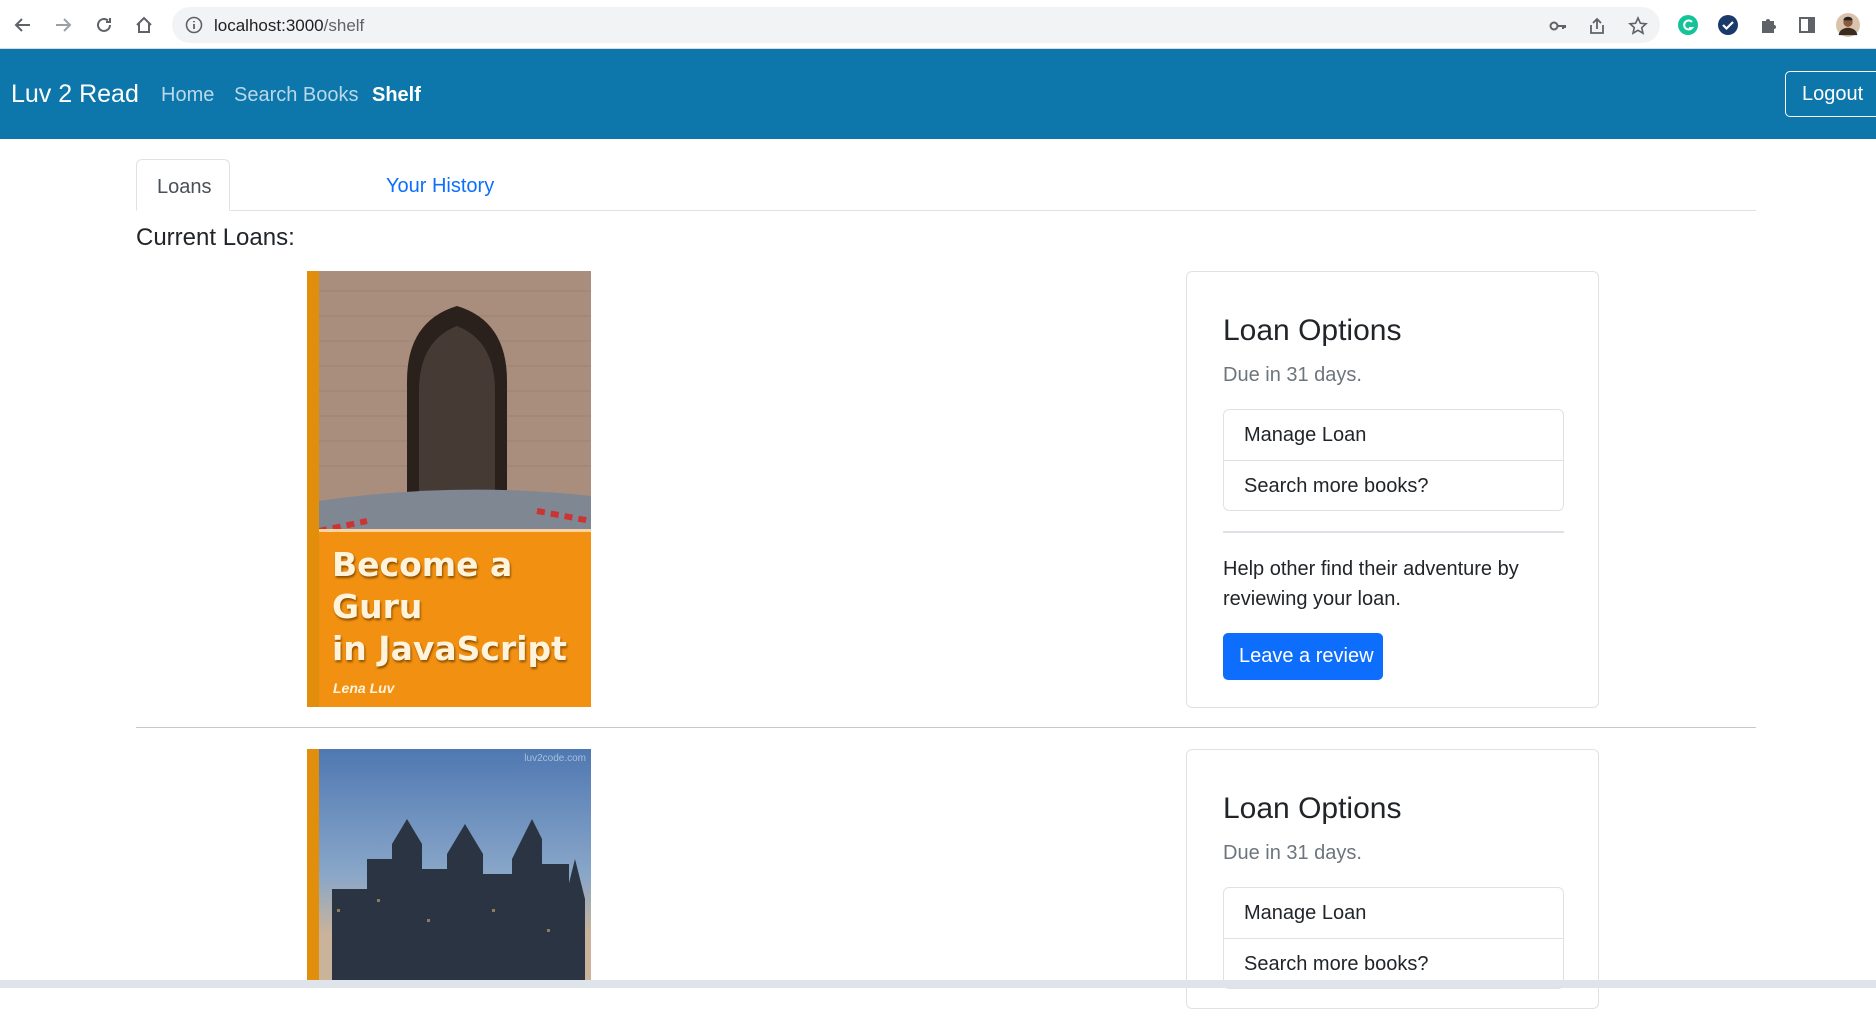  Describe the element at coordinates (938, 984) in the screenshot. I see `window-bottom-edge` at that location.